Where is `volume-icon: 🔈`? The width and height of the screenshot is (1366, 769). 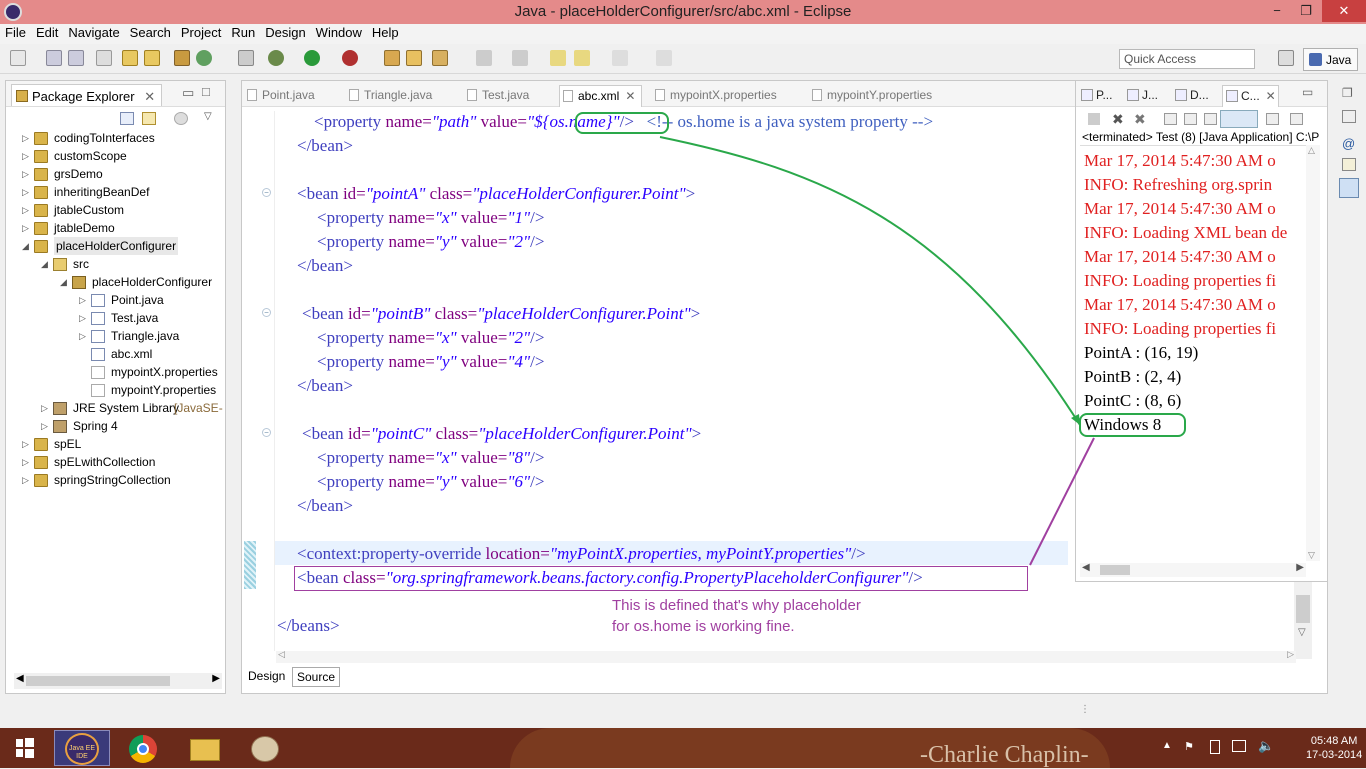
volume-icon: 🔈 is located at coordinates (1266, 746).